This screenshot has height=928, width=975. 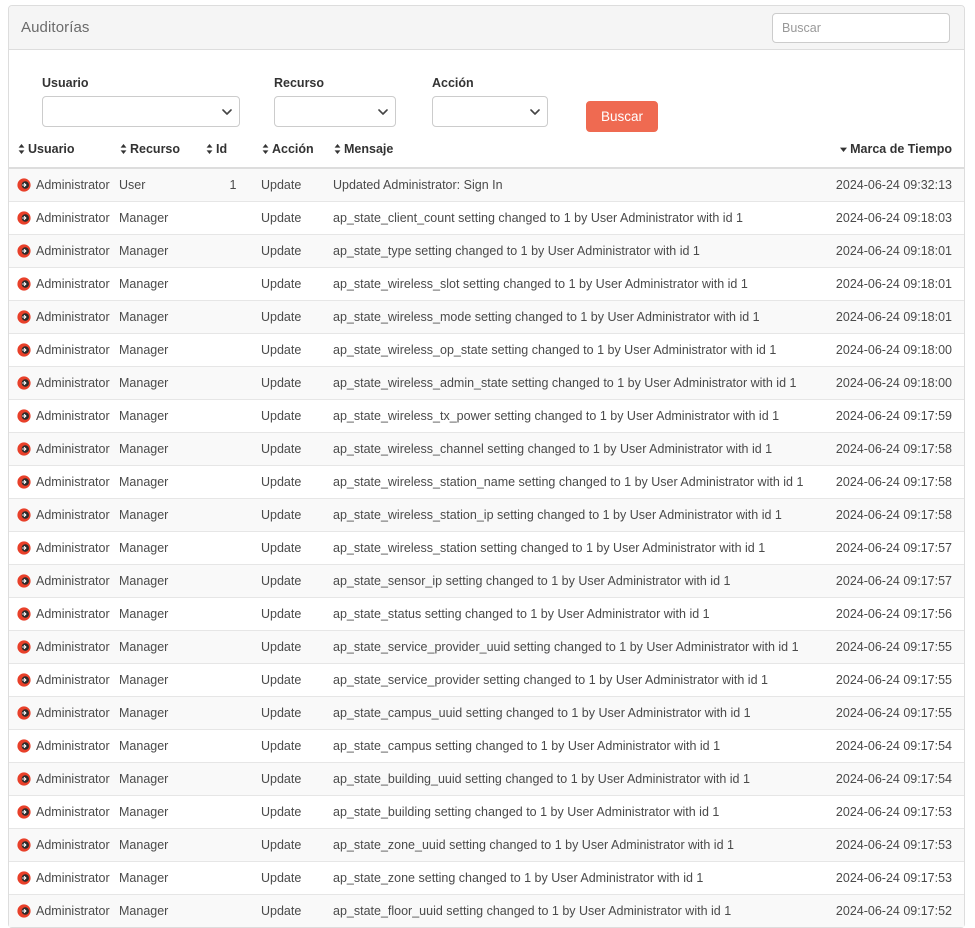 What do you see at coordinates (843, 149) in the screenshot?
I see `sort-desc-icon` at bounding box center [843, 149].